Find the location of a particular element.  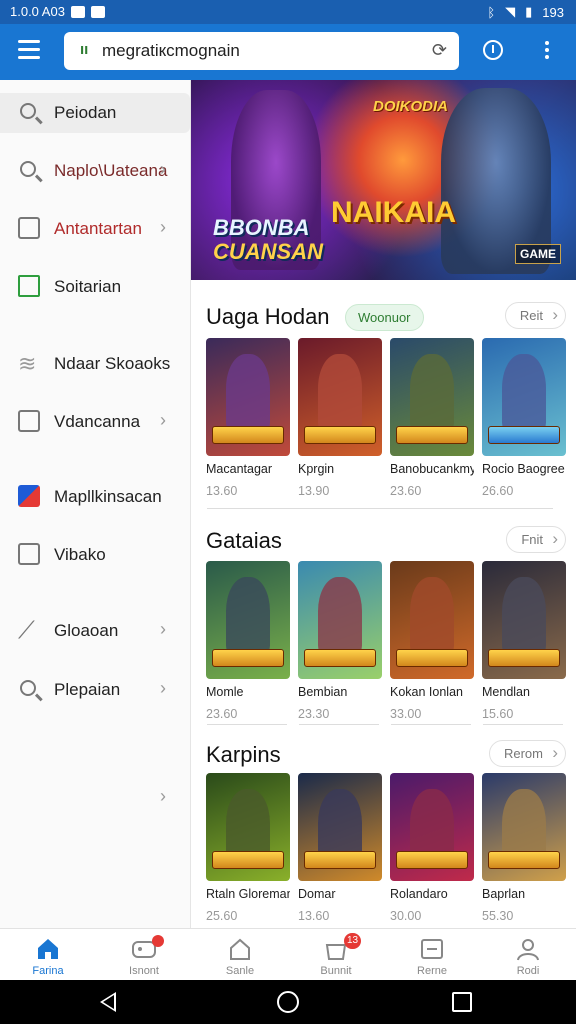

game-name: Rolandaro is located at coordinates (419, 894).